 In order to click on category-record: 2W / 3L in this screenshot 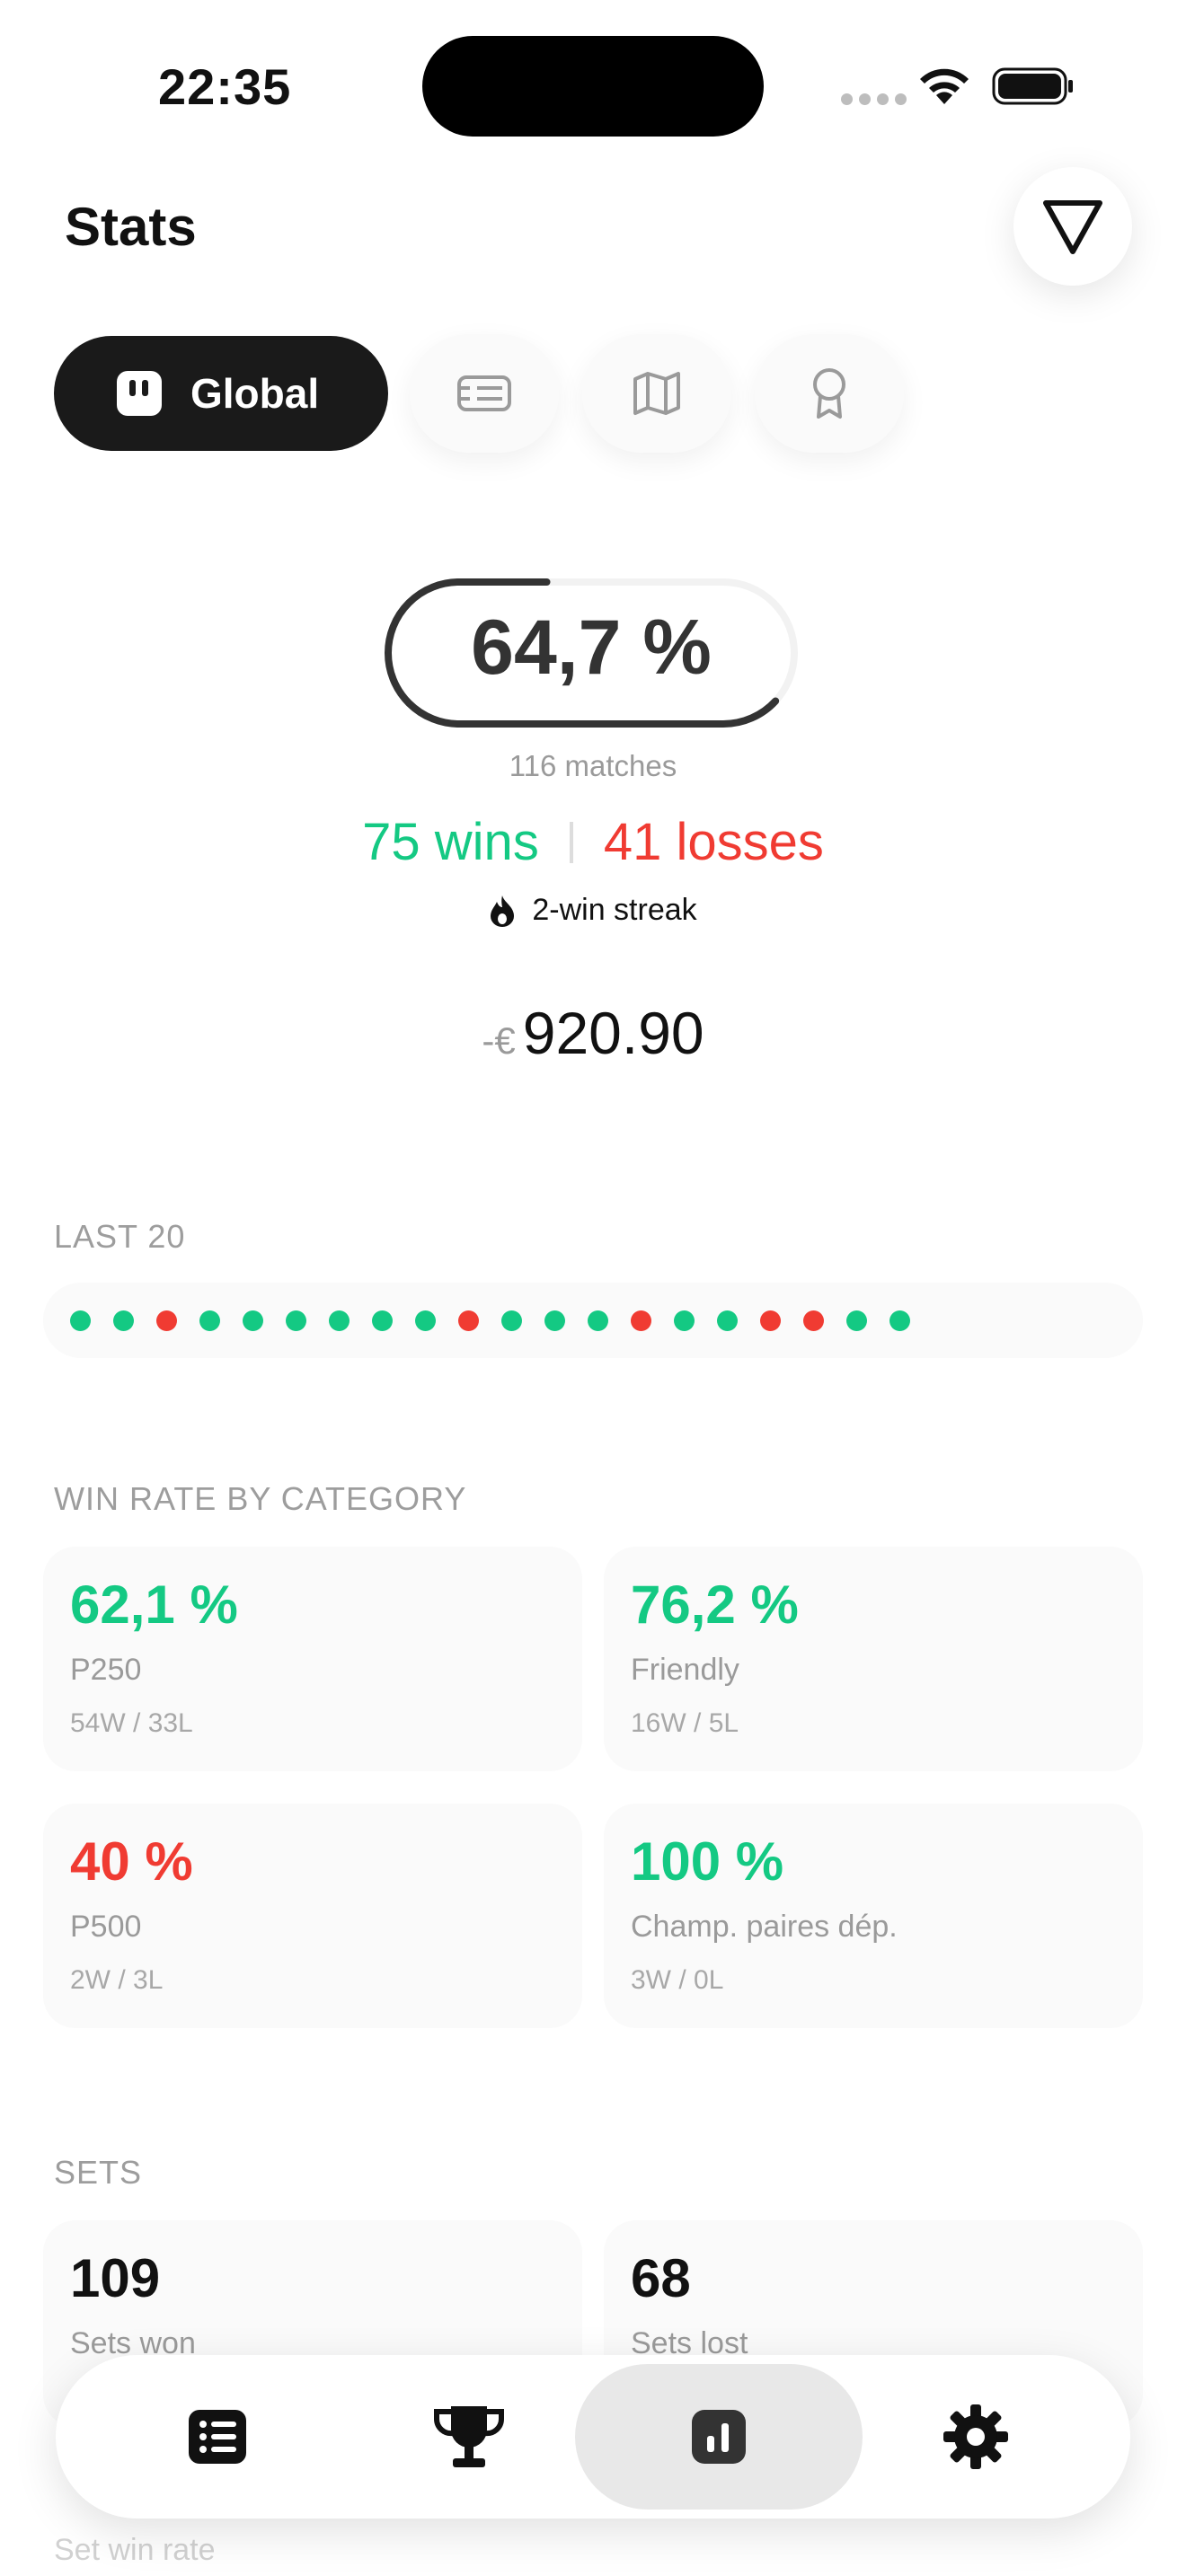, I will do `click(117, 1980)`.